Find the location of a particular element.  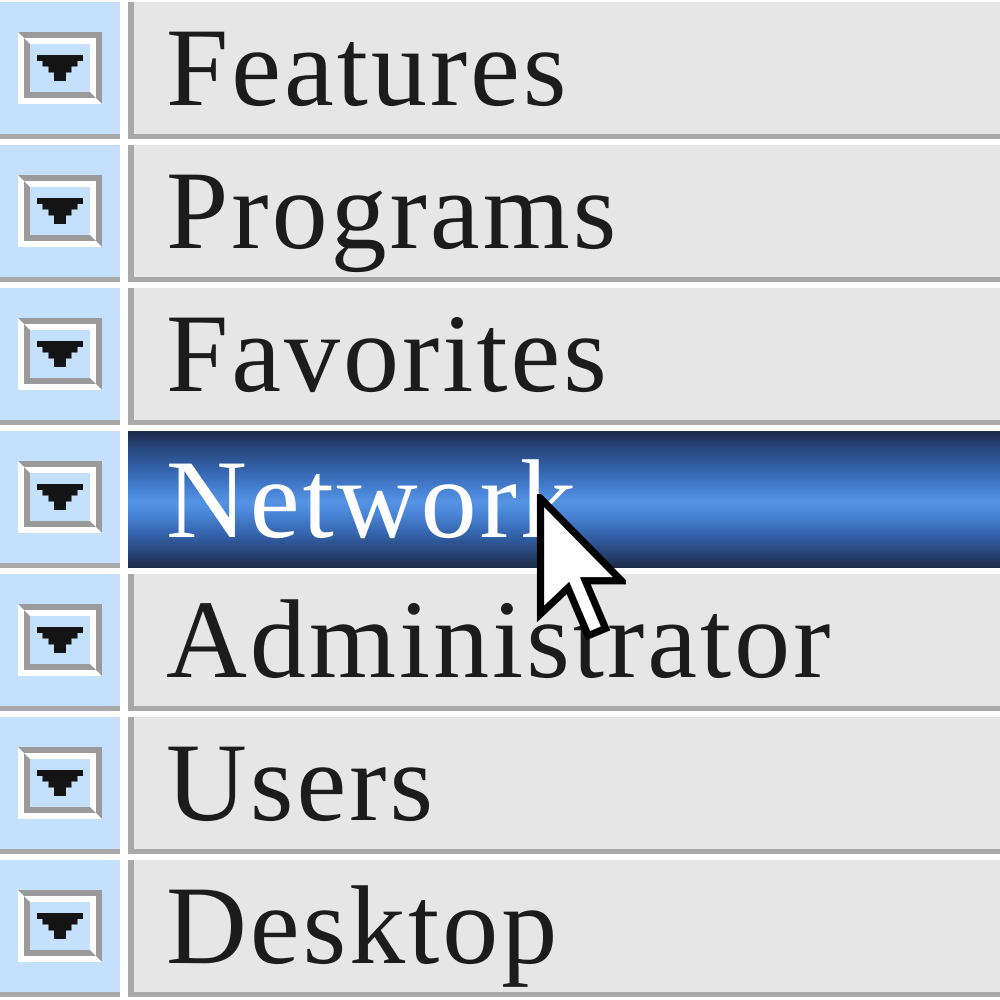

menu-item: Administrator is located at coordinates (564, 642).